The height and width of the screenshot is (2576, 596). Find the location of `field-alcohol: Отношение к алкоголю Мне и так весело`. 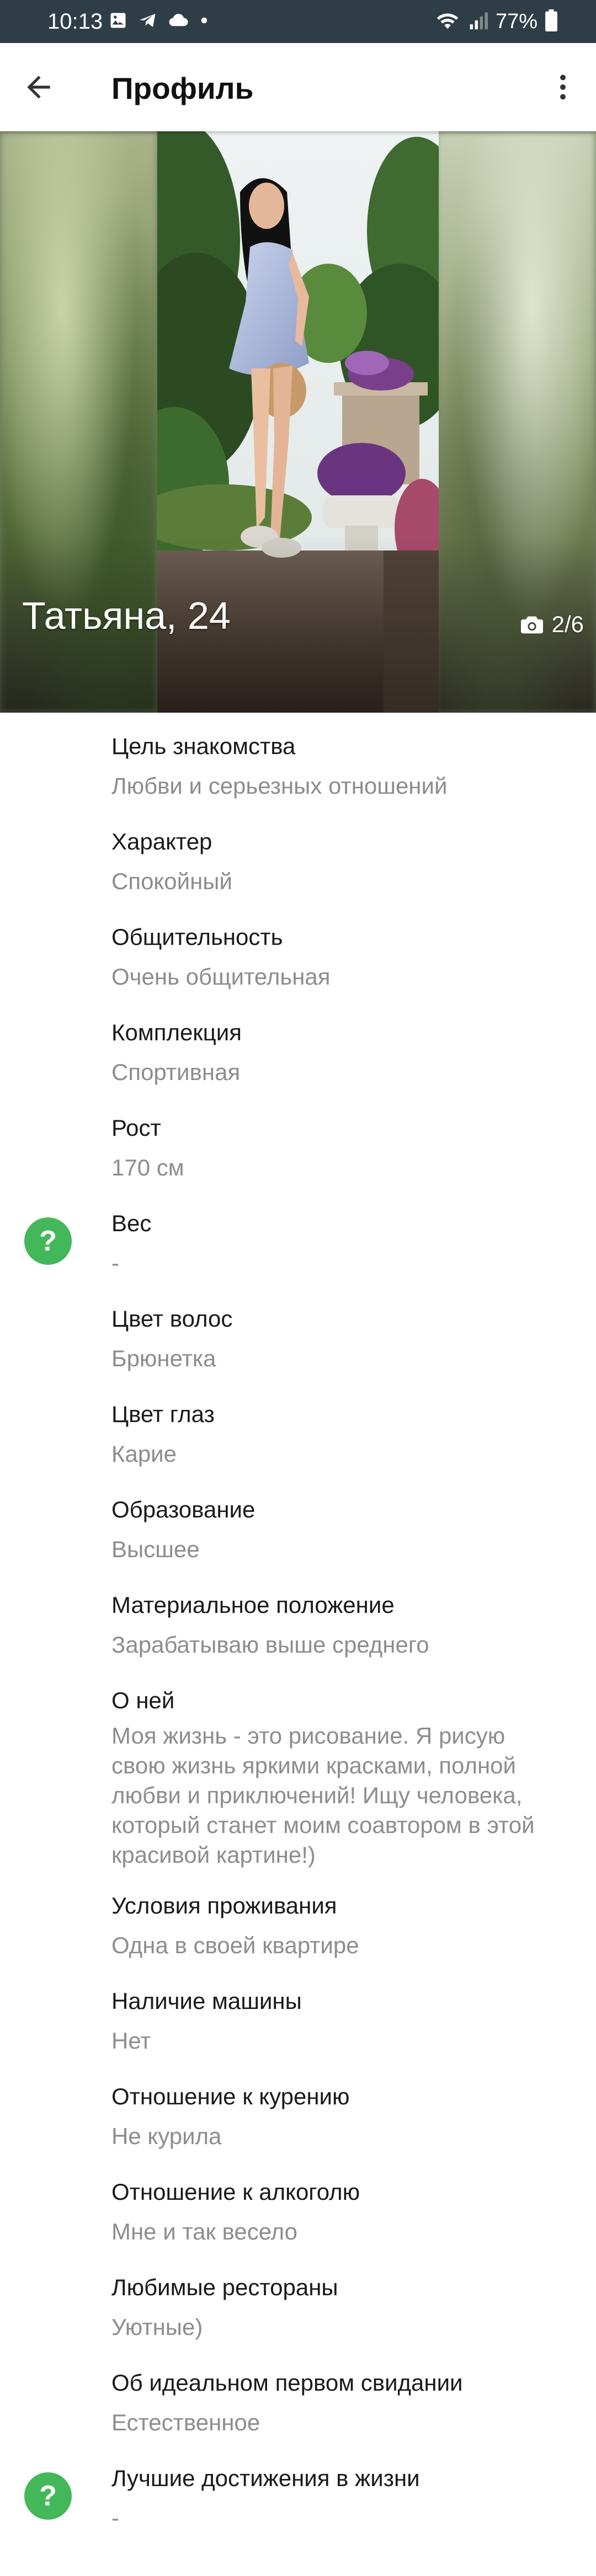

field-alcohol: Отношение к алкоголю Мне и так весело is located at coordinates (298, 2229).